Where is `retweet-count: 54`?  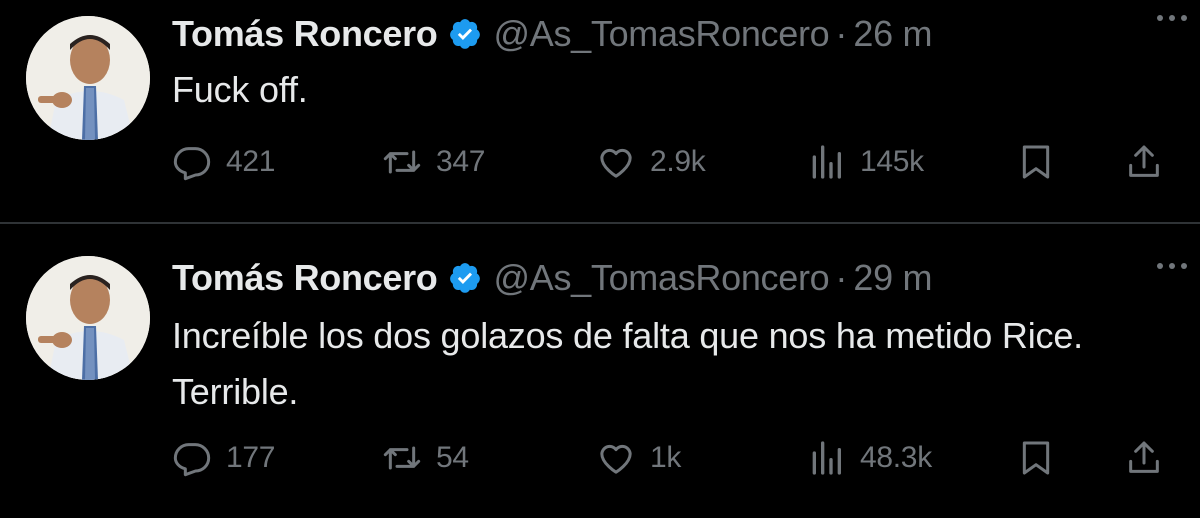 retweet-count: 54 is located at coordinates (452, 457).